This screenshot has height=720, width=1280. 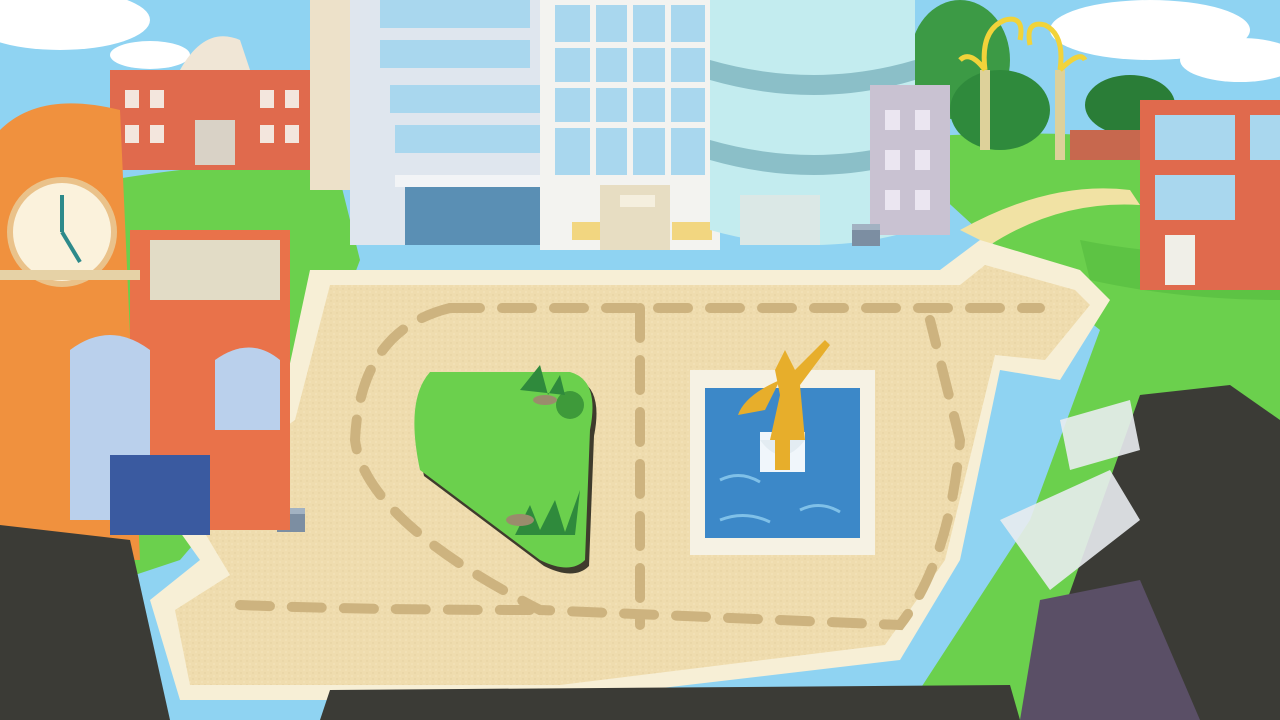 I want to click on office-tower-center, so click(x=630, y=125).